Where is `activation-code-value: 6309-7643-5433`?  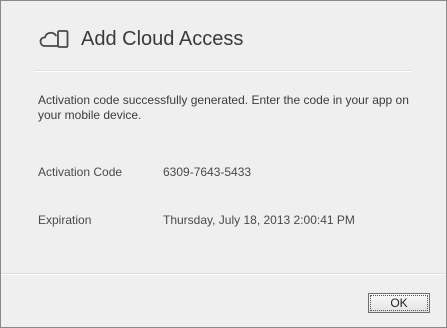 activation-code-value: 6309-7643-5433 is located at coordinates (207, 172).